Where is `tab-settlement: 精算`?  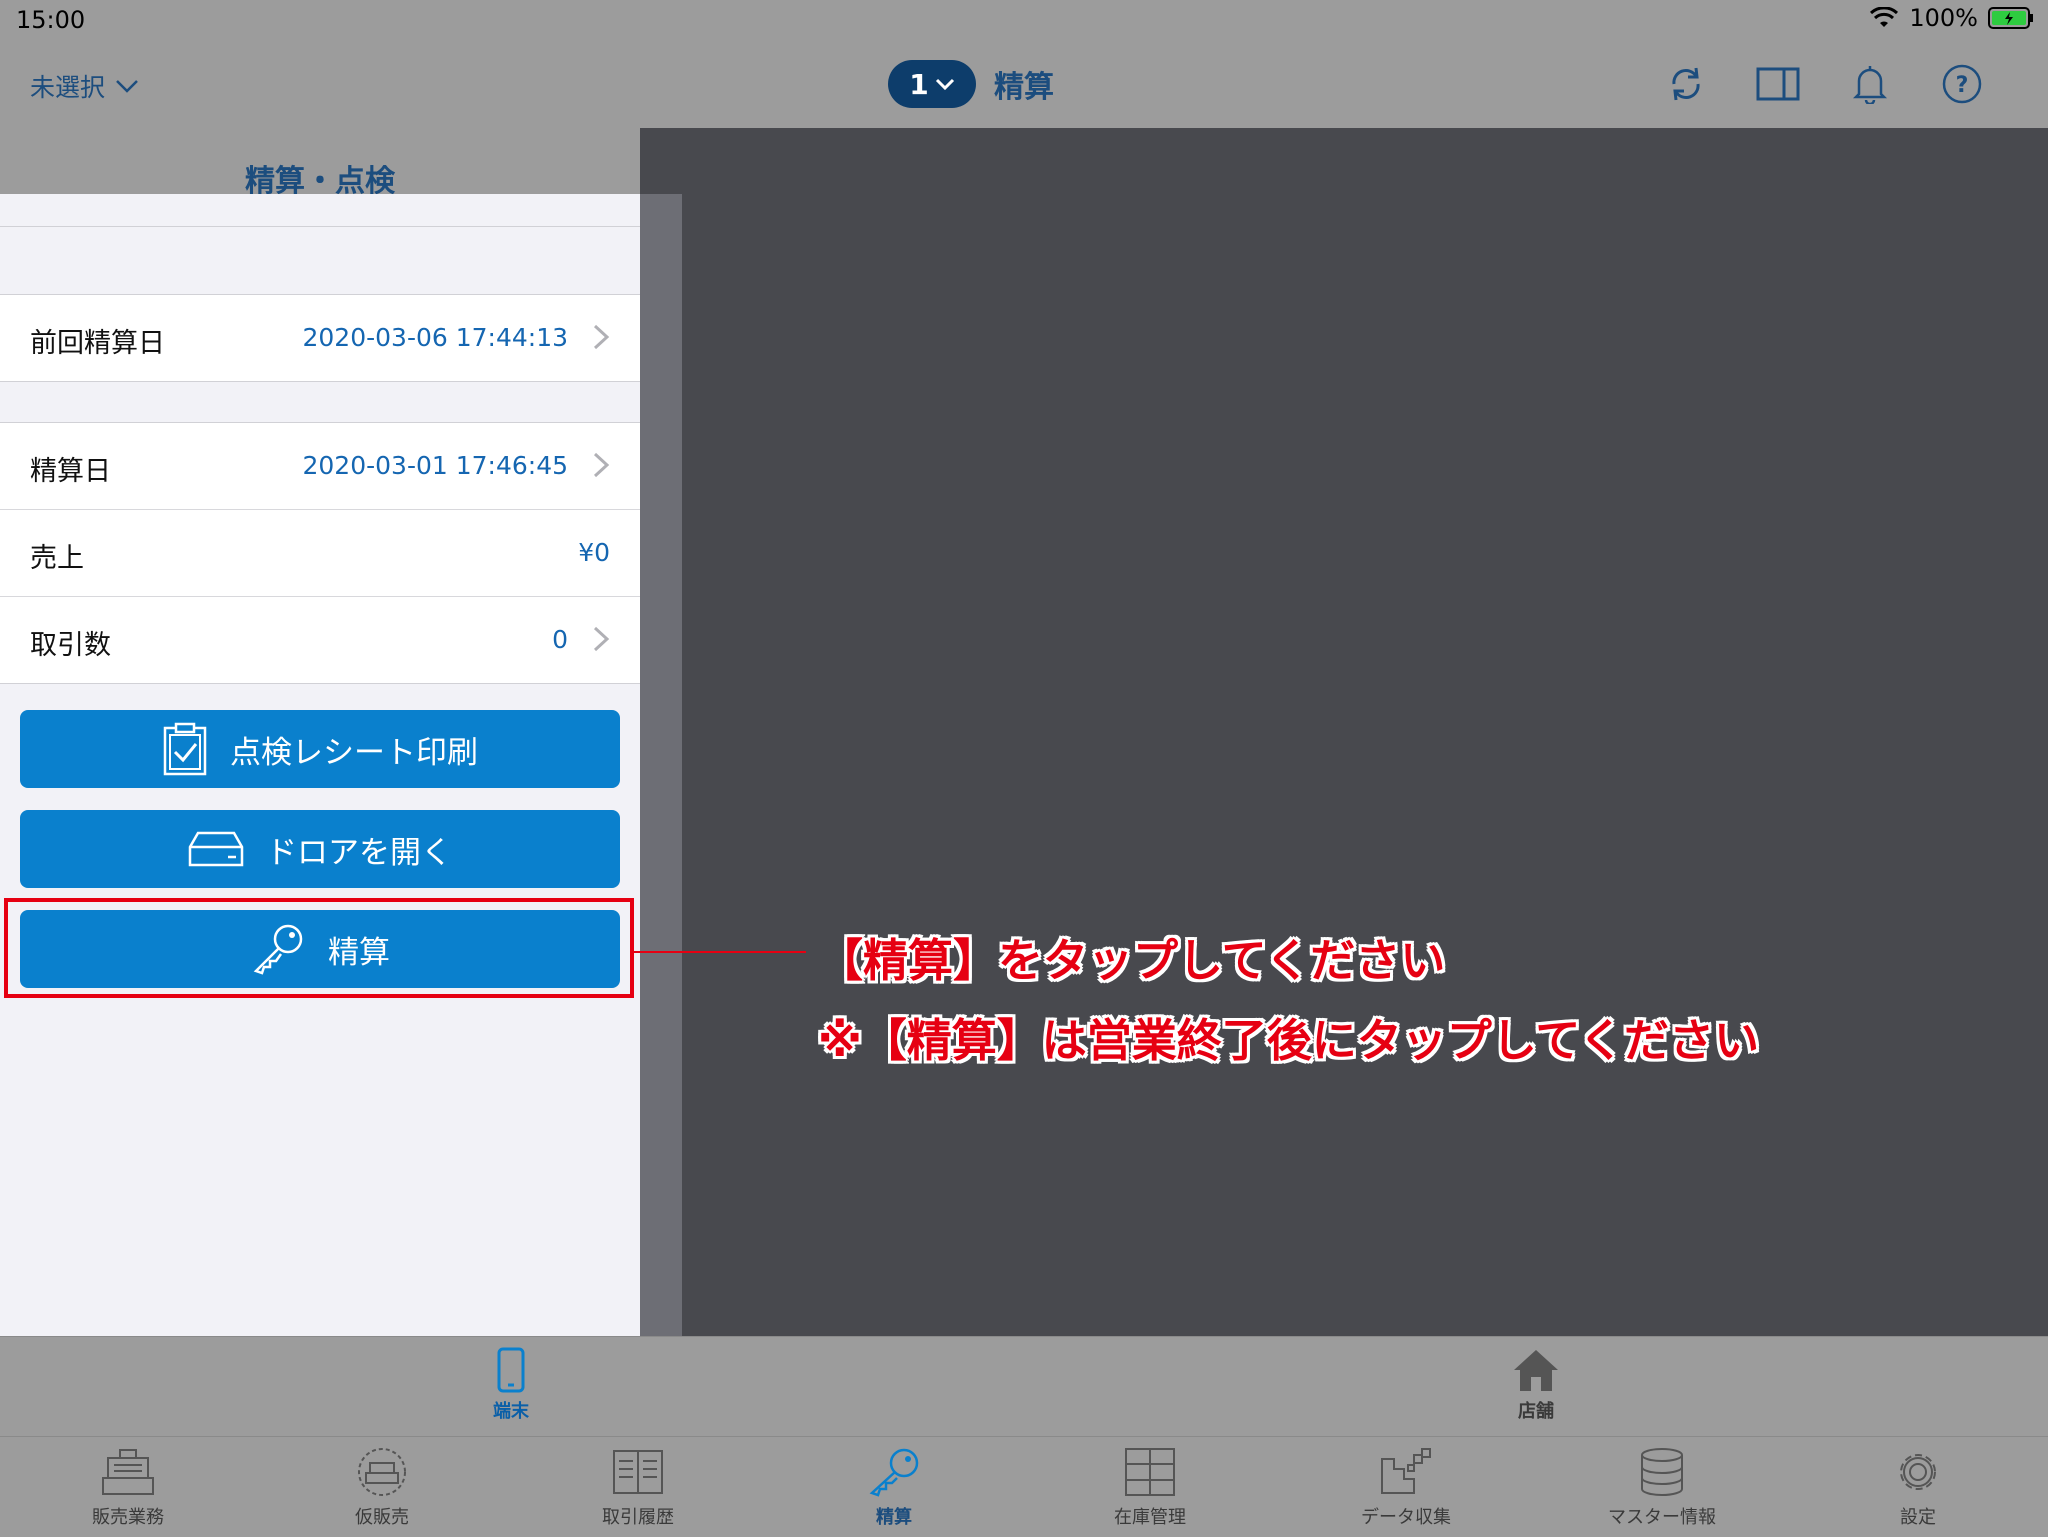
tab-settlement: 精算 is located at coordinates (894, 1488).